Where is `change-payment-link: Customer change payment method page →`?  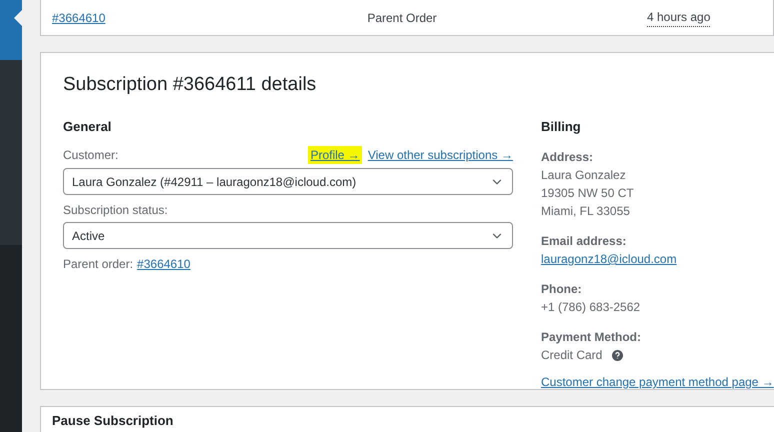
change-payment-link: Customer change payment method page → is located at coordinates (657, 382).